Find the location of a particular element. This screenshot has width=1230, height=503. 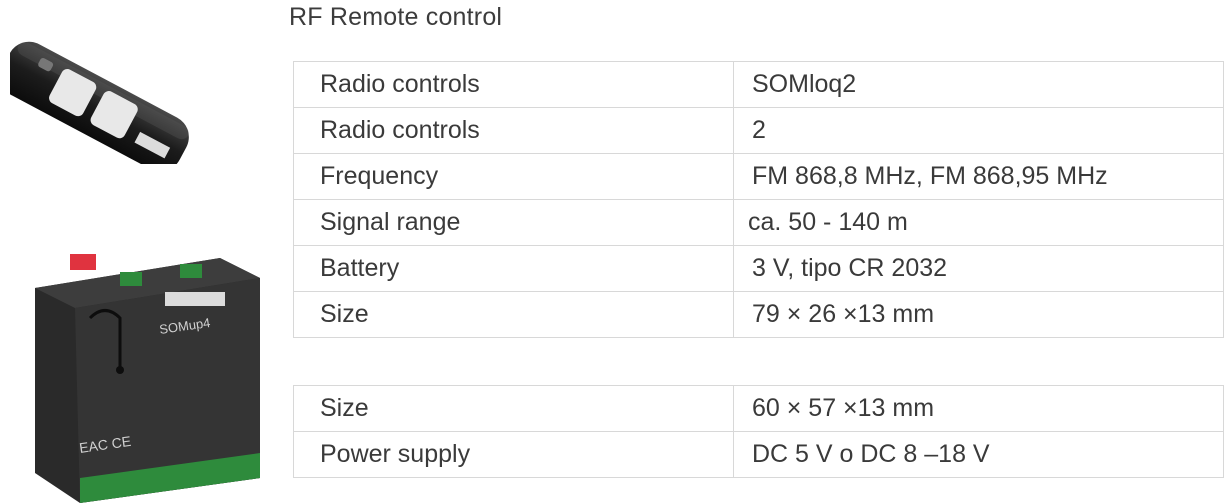

spec-label: Power supply is located at coordinates (513, 454).